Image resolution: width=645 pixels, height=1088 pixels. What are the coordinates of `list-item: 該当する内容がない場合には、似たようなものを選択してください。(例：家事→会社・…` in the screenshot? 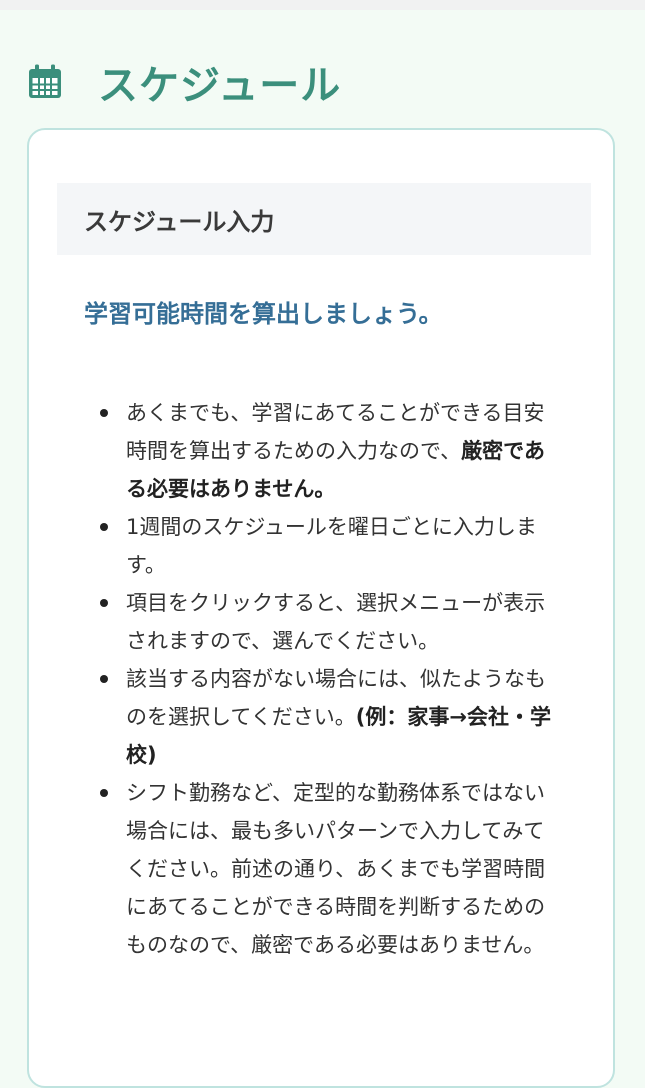 It's located at (321, 717).